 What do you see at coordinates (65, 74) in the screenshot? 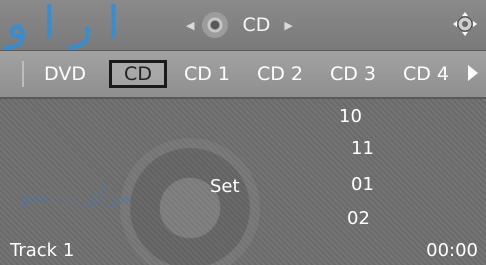
I see `tab-dvd: DVD` at bounding box center [65, 74].